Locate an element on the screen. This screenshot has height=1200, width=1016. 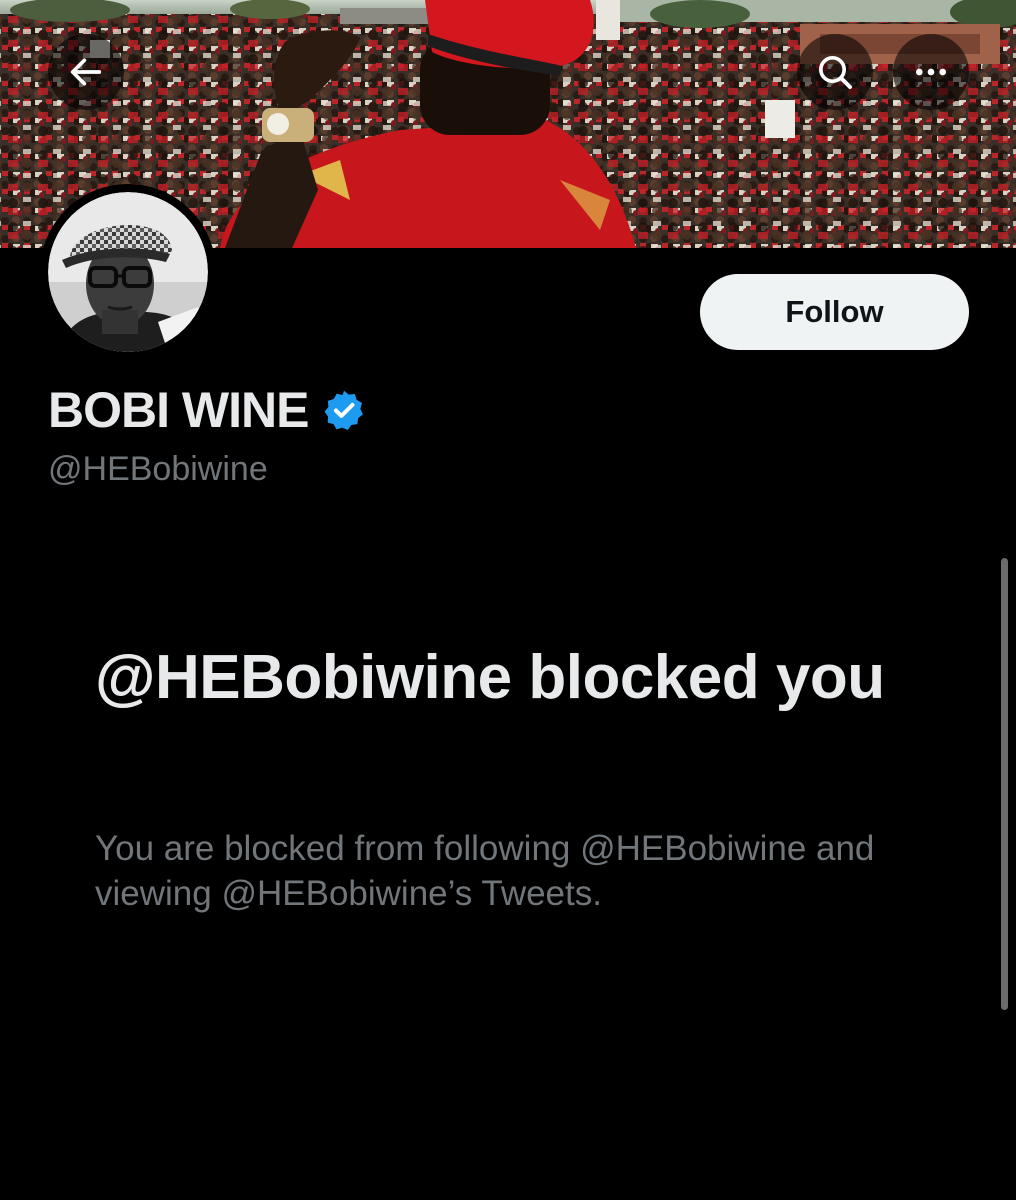
search-icon is located at coordinates (835, 72).